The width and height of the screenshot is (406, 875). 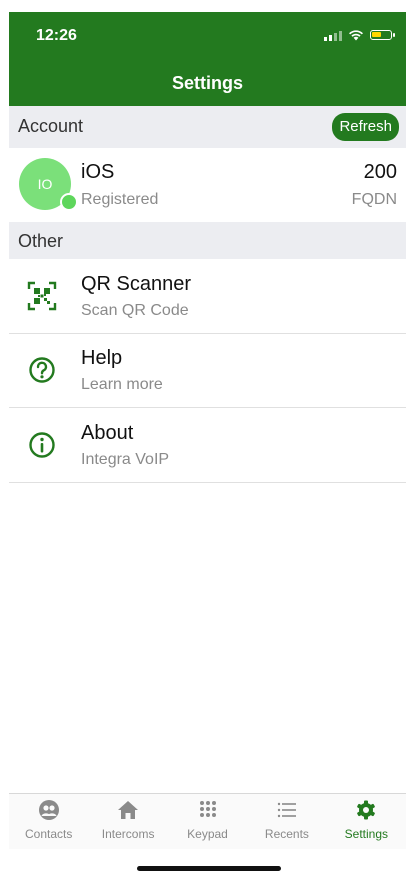 I want to click on wifi-icon, so click(x=356, y=35).